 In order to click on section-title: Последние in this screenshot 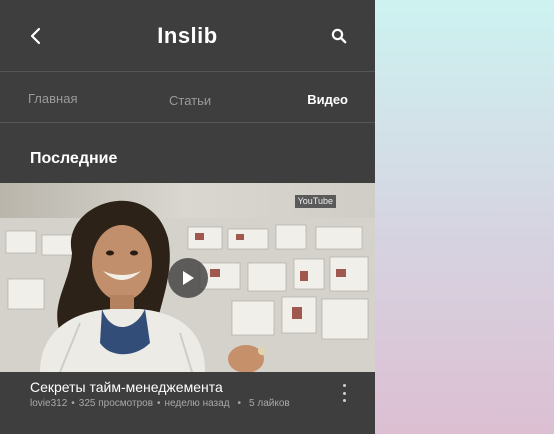, I will do `click(74, 158)`.